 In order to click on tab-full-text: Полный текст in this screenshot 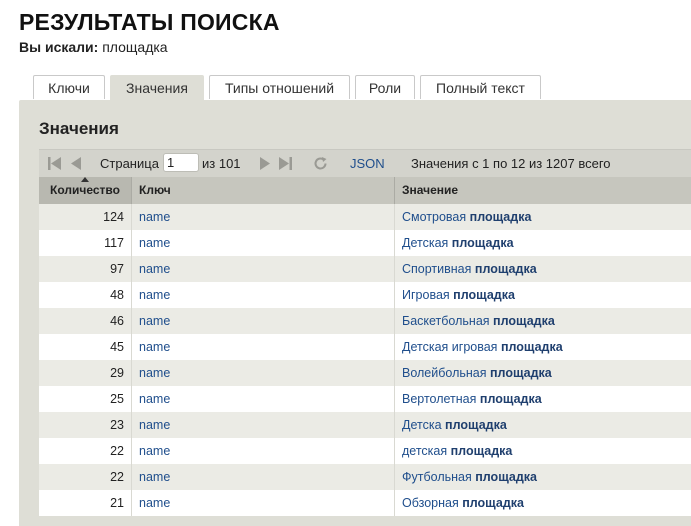, I will do `click(480, 87)`.